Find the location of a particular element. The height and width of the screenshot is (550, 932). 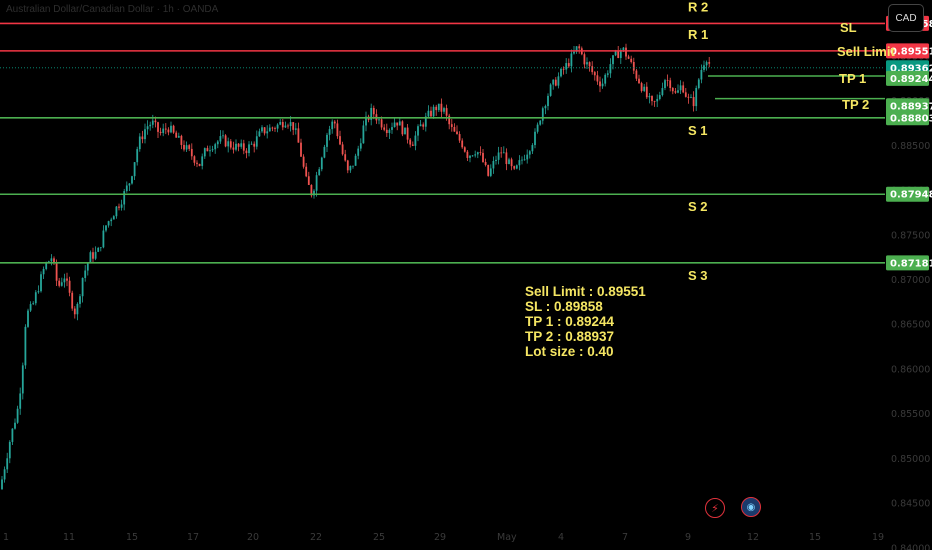

x-tick-label: 19 is located at coordinates (878, 537).